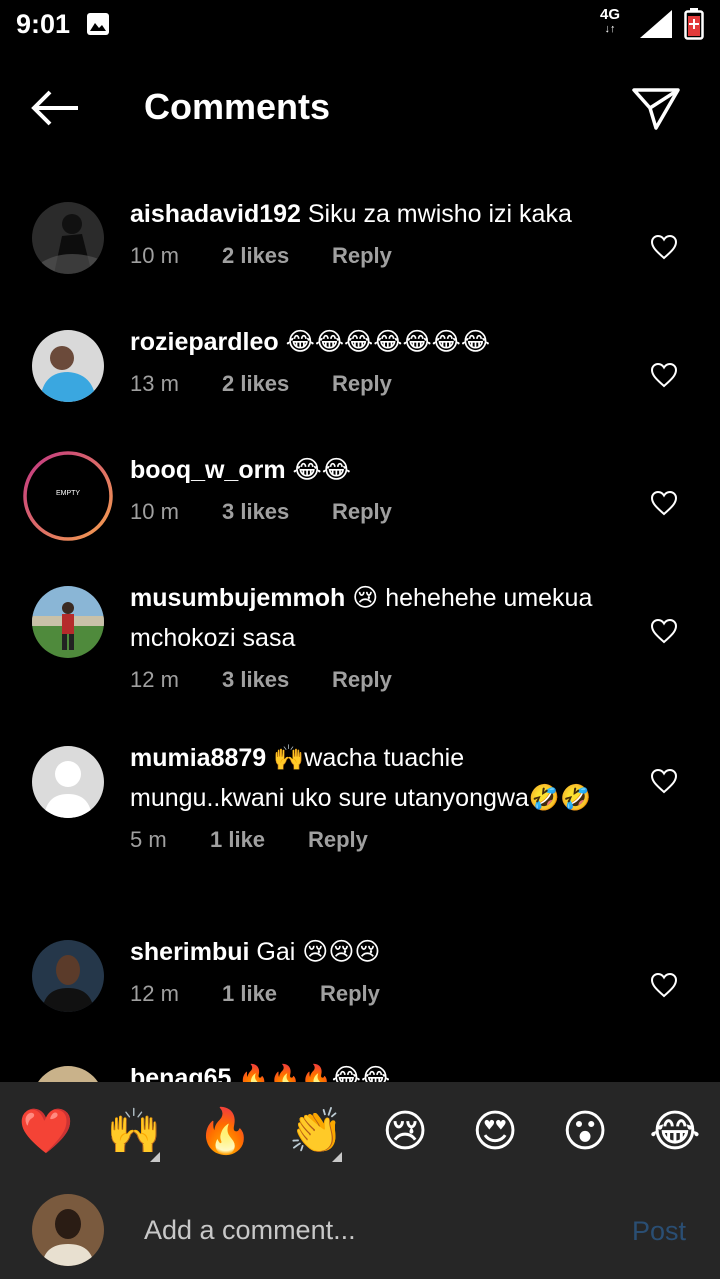 The height and width of the screenshot is (1279, 720). Describe the element at coordinates (495, 1132) in the screenshot. I see `reaction-heart-eyes: 😍` at that location.